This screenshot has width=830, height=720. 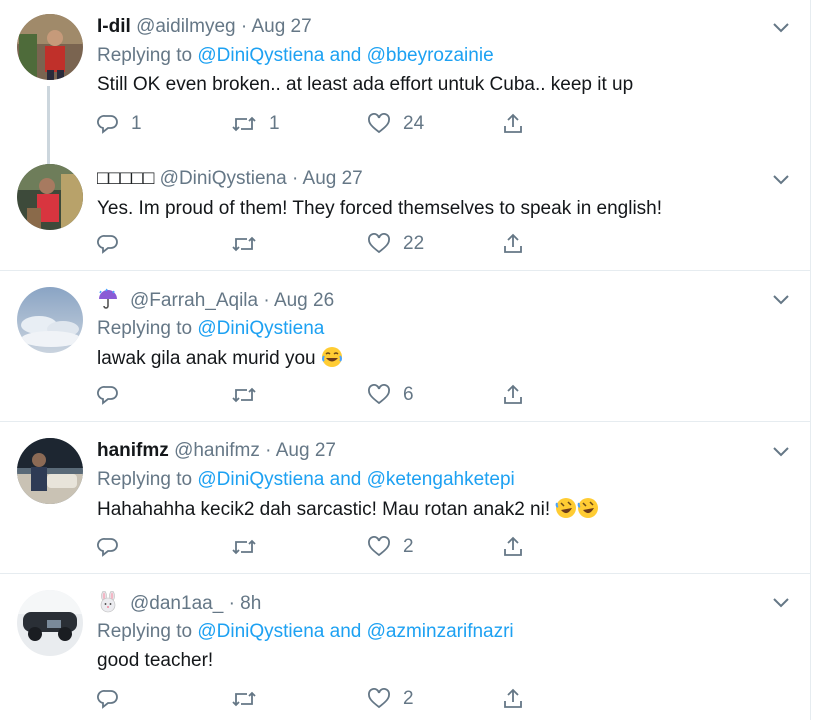 I want to click on mention-link: @azminzarifnazri, so click(x=440, y=631).